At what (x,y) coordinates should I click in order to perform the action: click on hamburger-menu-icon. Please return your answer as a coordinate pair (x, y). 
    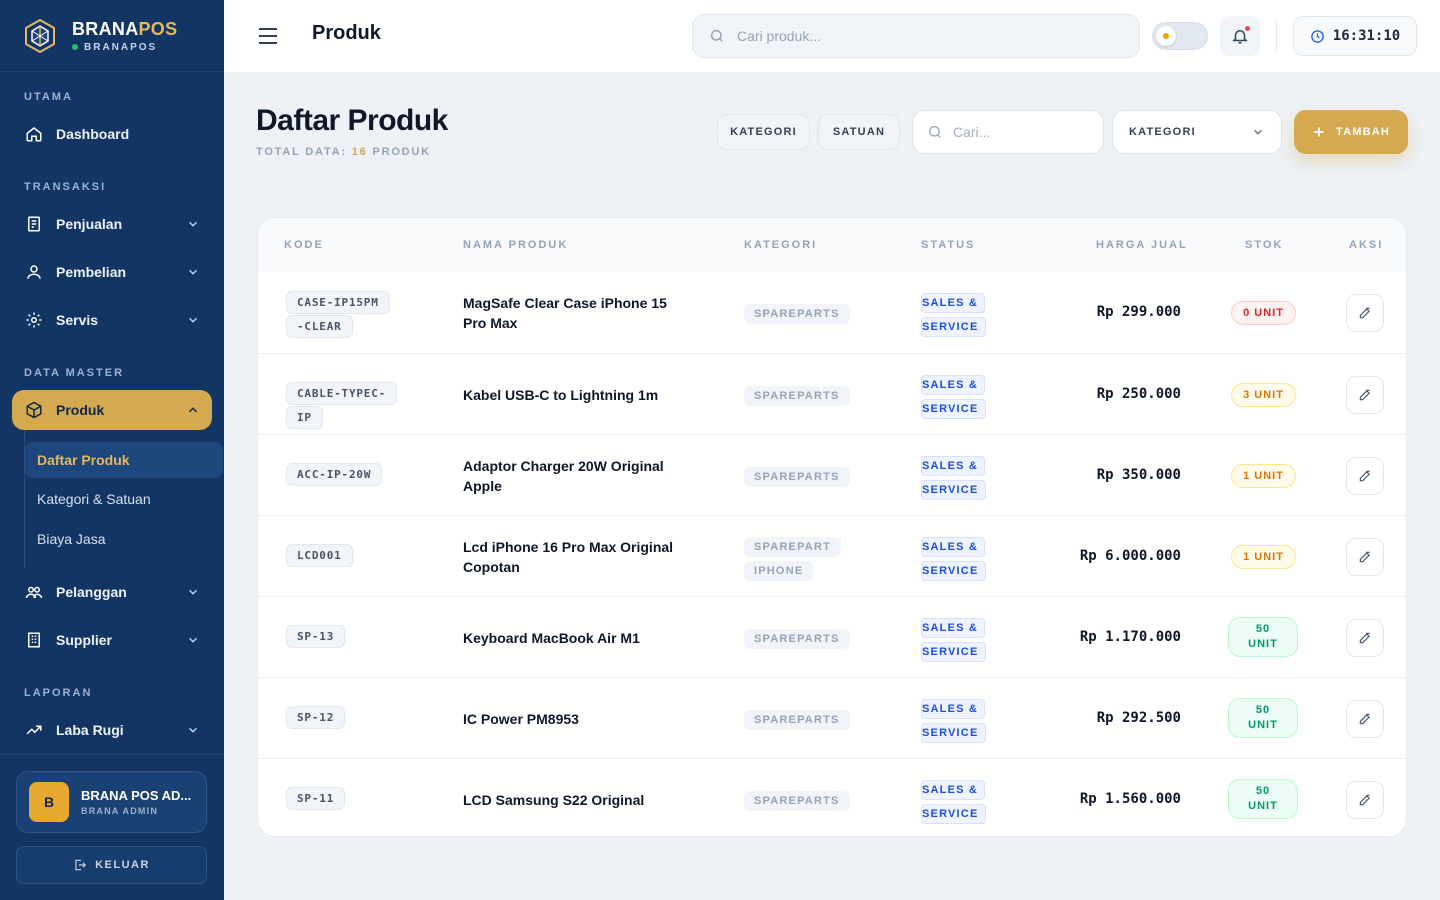
    Looking at the image, I should click on (268, 36).